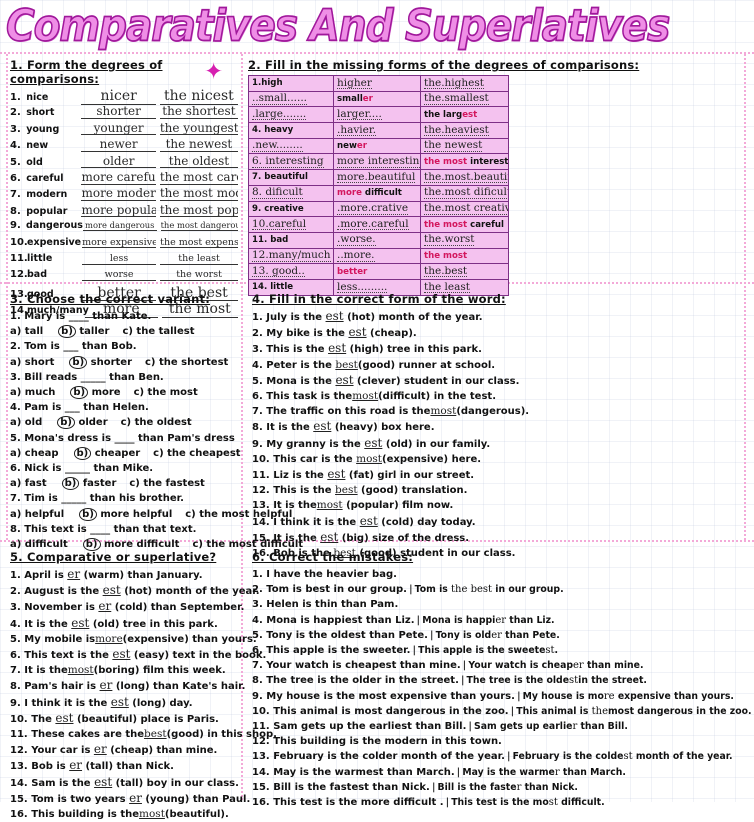 This screenshot has width=754, height=822. Describe the element at coordinates (557, 772) in the screenshot. I see `correction-suffix: r` at that location.